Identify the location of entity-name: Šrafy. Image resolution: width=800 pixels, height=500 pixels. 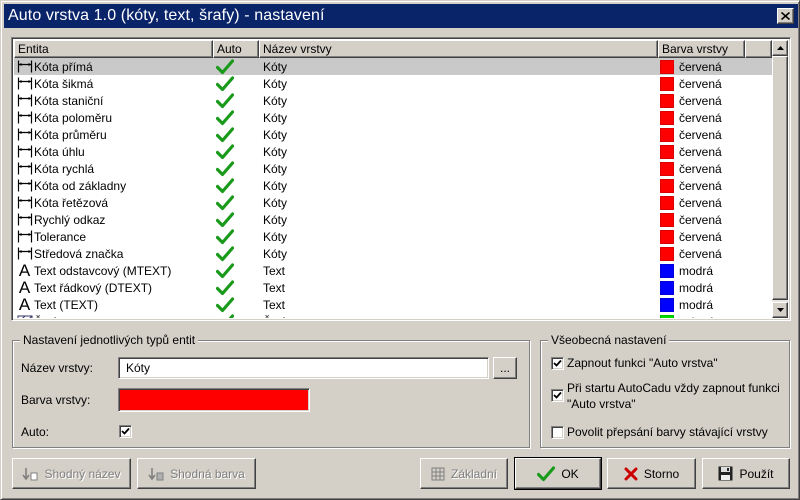
(48, 317).